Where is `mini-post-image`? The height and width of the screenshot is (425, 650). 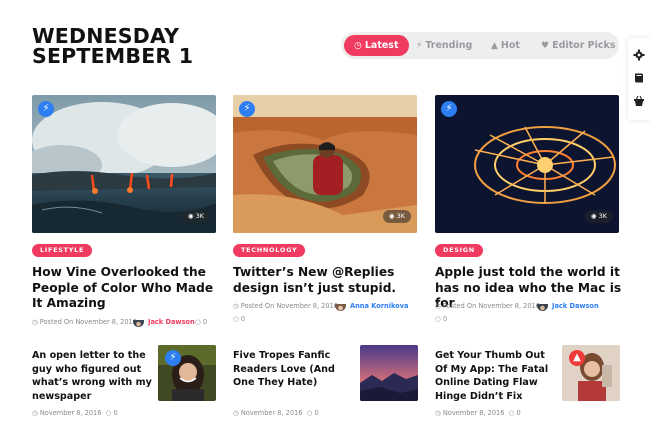 mini-post-image is located at coordinates (389, 373).